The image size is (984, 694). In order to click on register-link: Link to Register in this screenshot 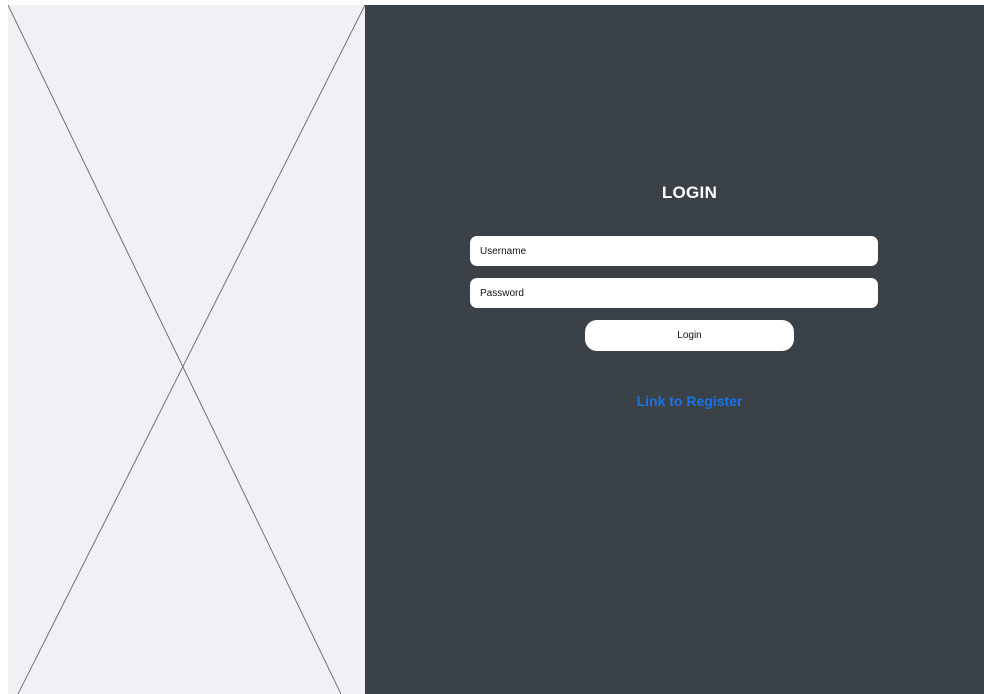, I will do `click(674, 401)`.